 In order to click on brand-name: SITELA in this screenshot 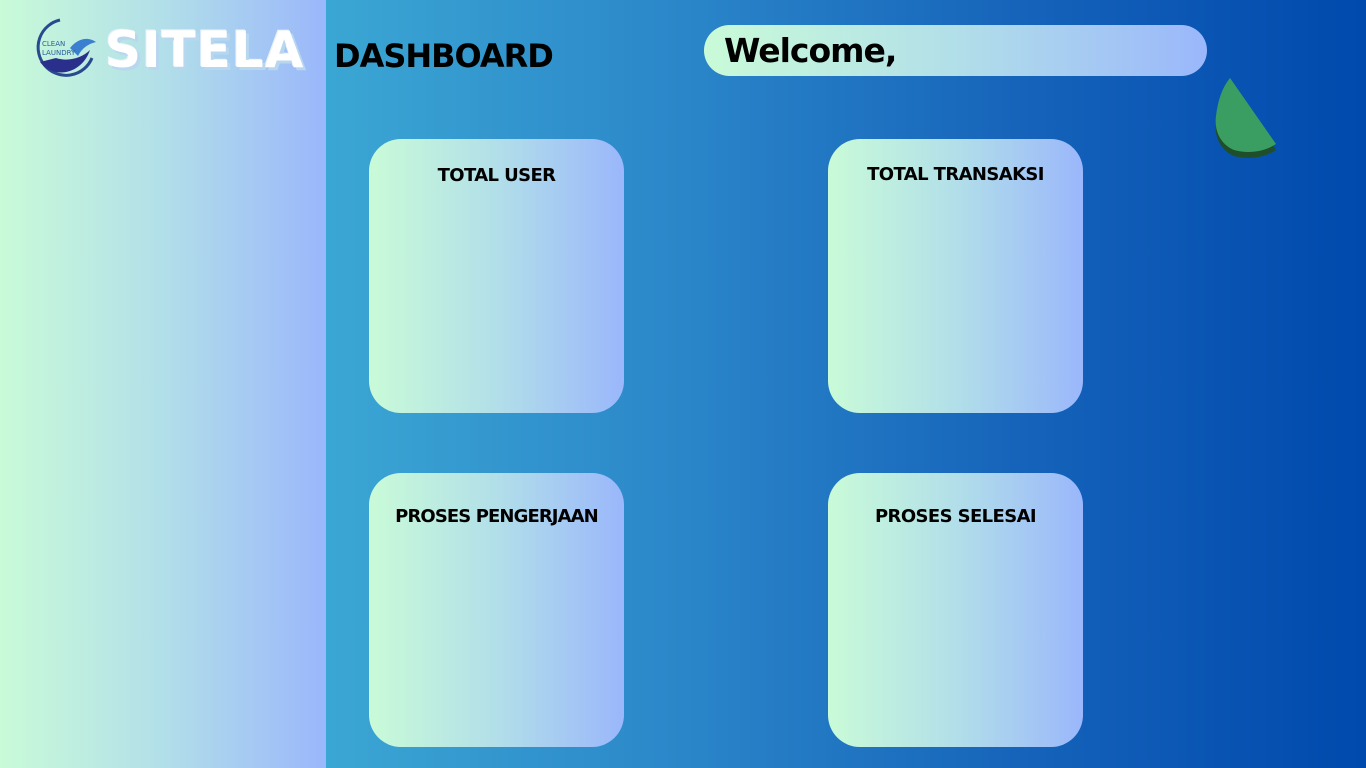, I will do `click(205, 50)`.